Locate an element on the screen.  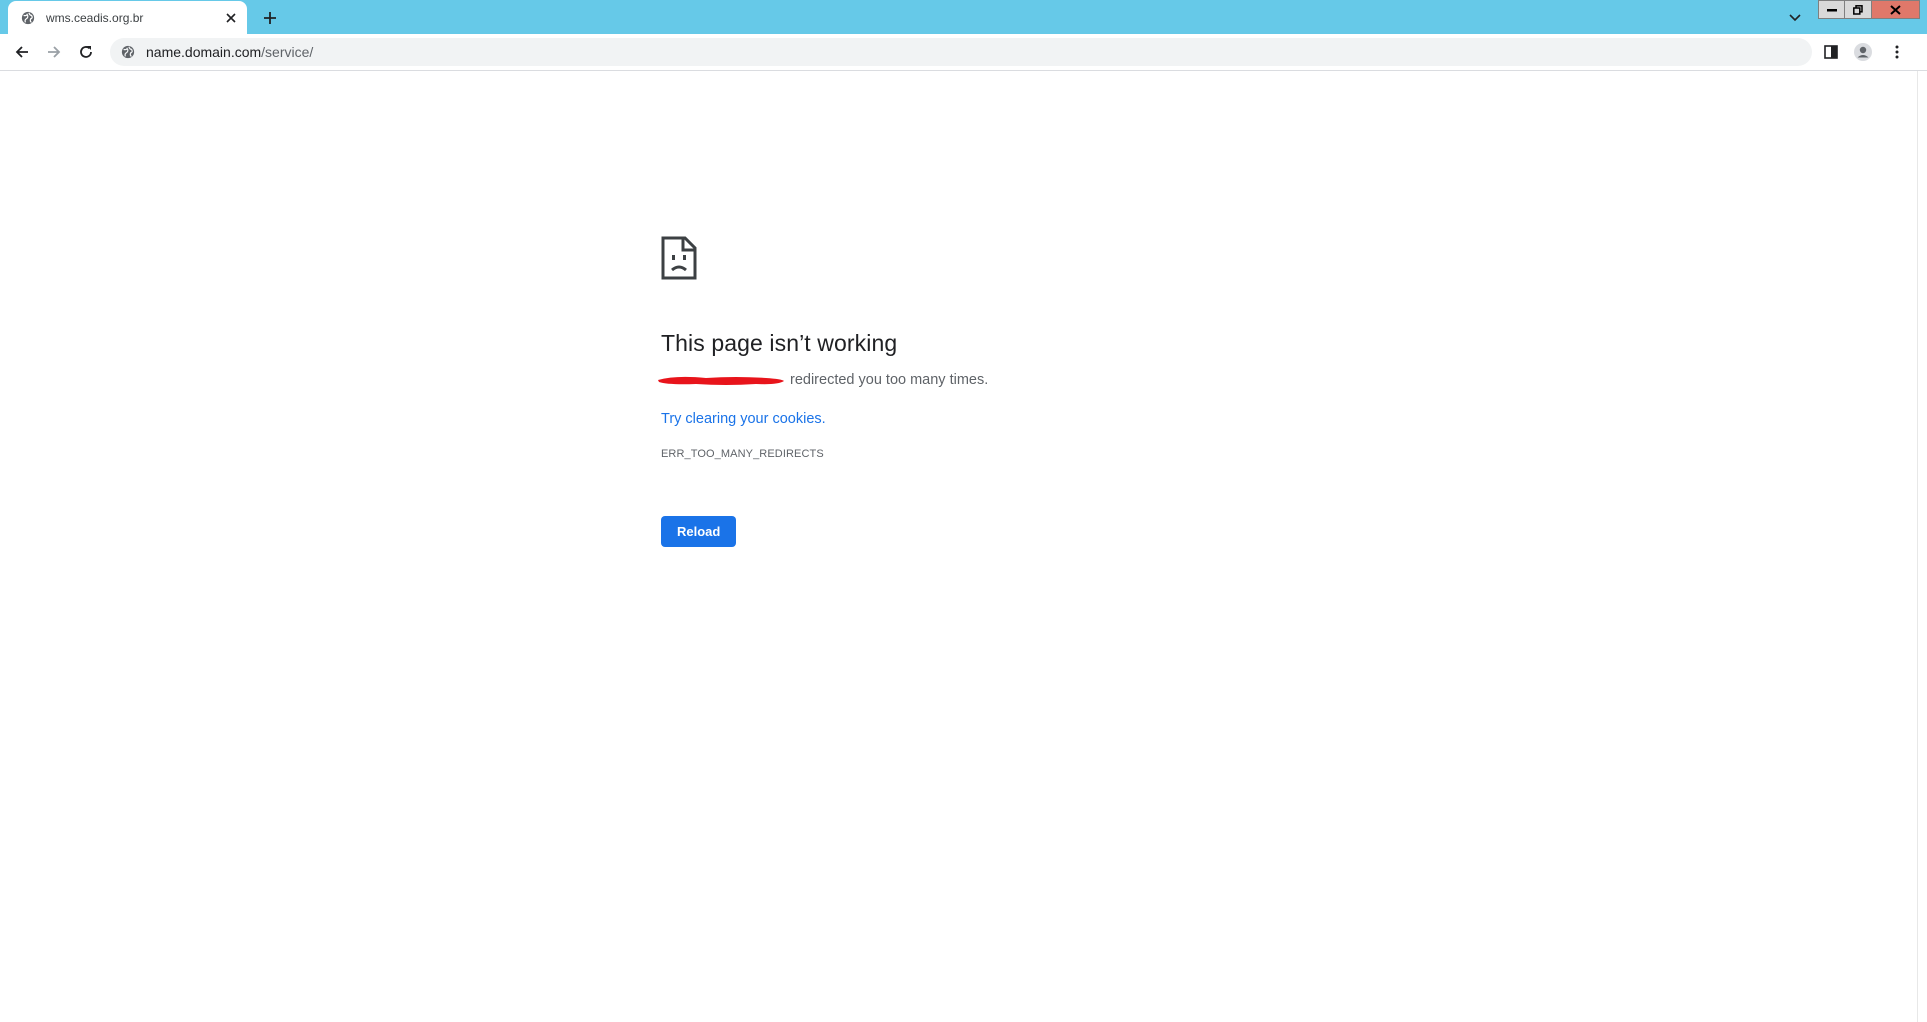
chevron-down-icon is located at coordinates (1795, 18).